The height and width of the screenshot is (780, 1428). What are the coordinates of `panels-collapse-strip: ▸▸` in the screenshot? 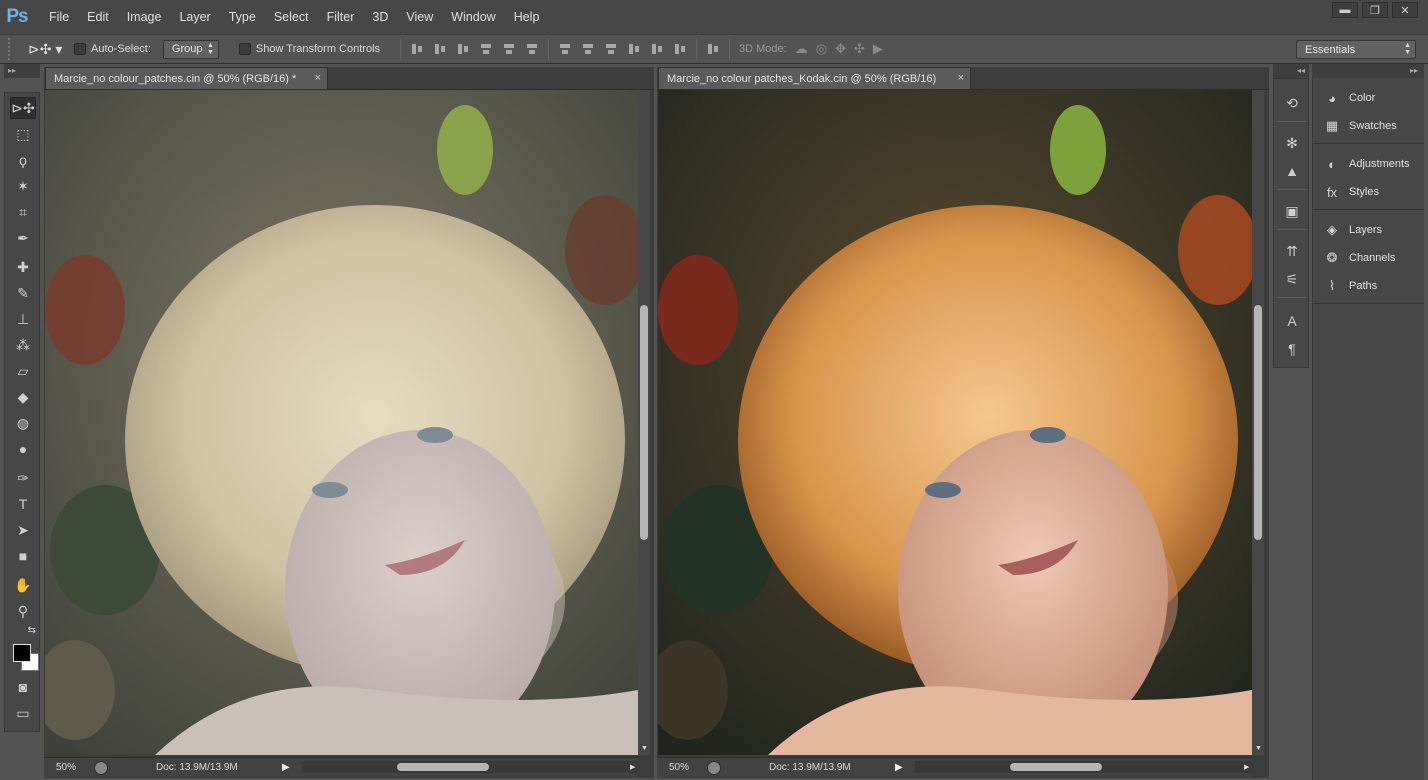 It's located at (1368, 71).